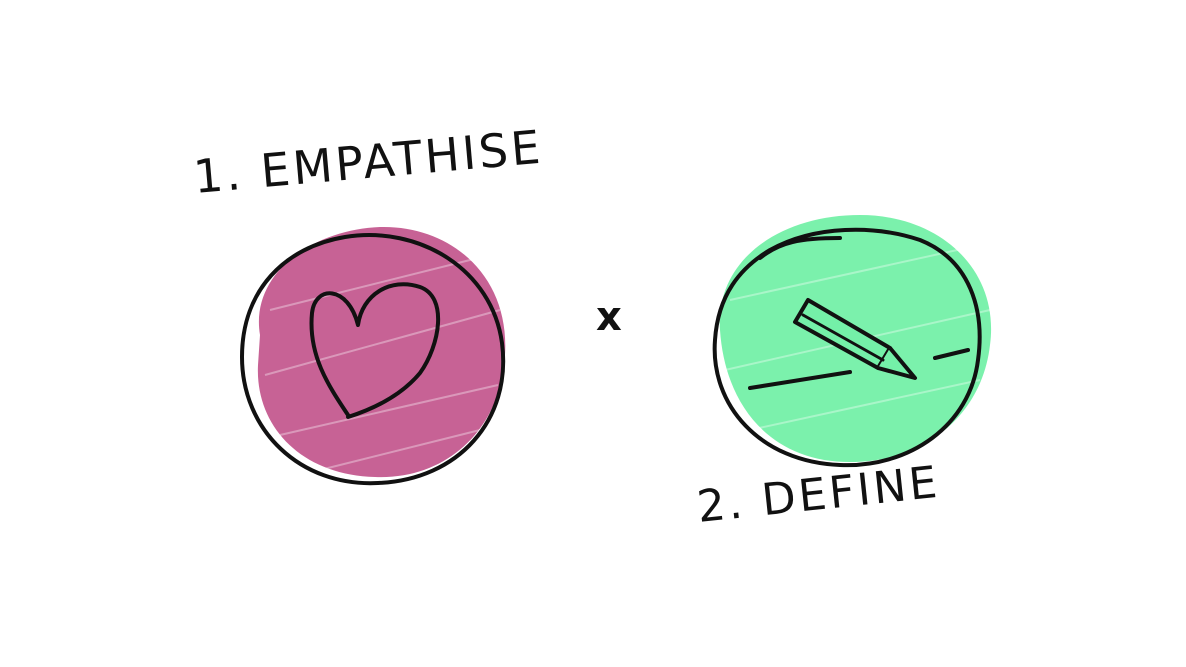 The image size is (1186, 667). I want to click on empathise-badge, so click(372, 356).